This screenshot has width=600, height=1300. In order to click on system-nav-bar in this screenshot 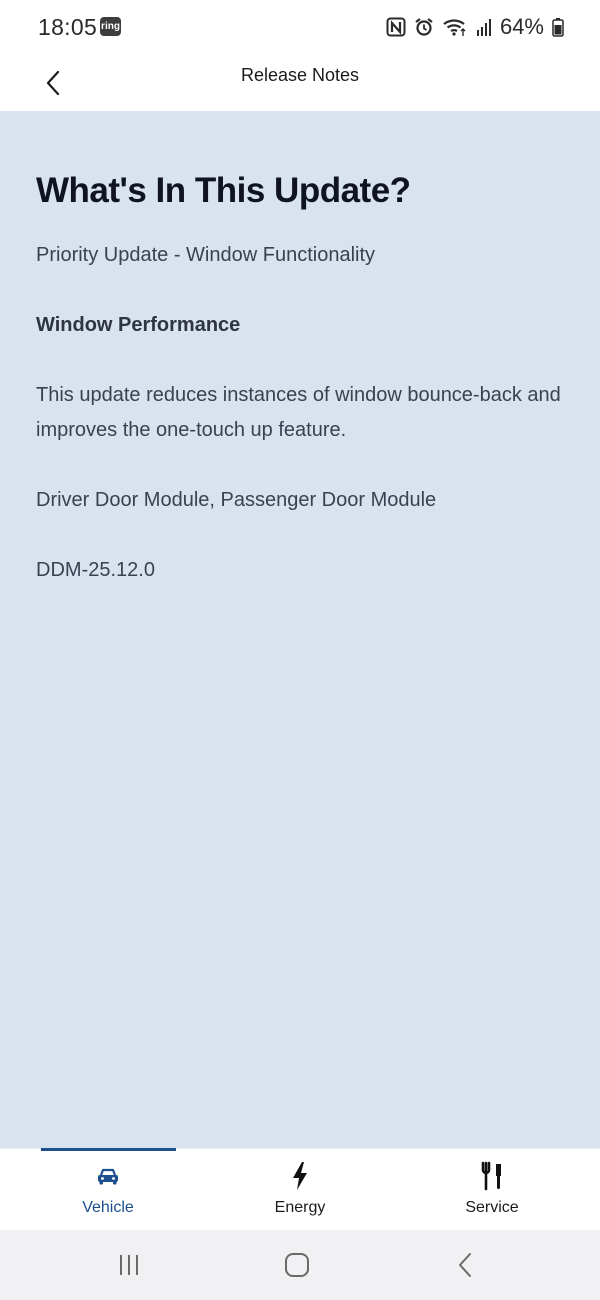, I will do `click(300, 1265)`.